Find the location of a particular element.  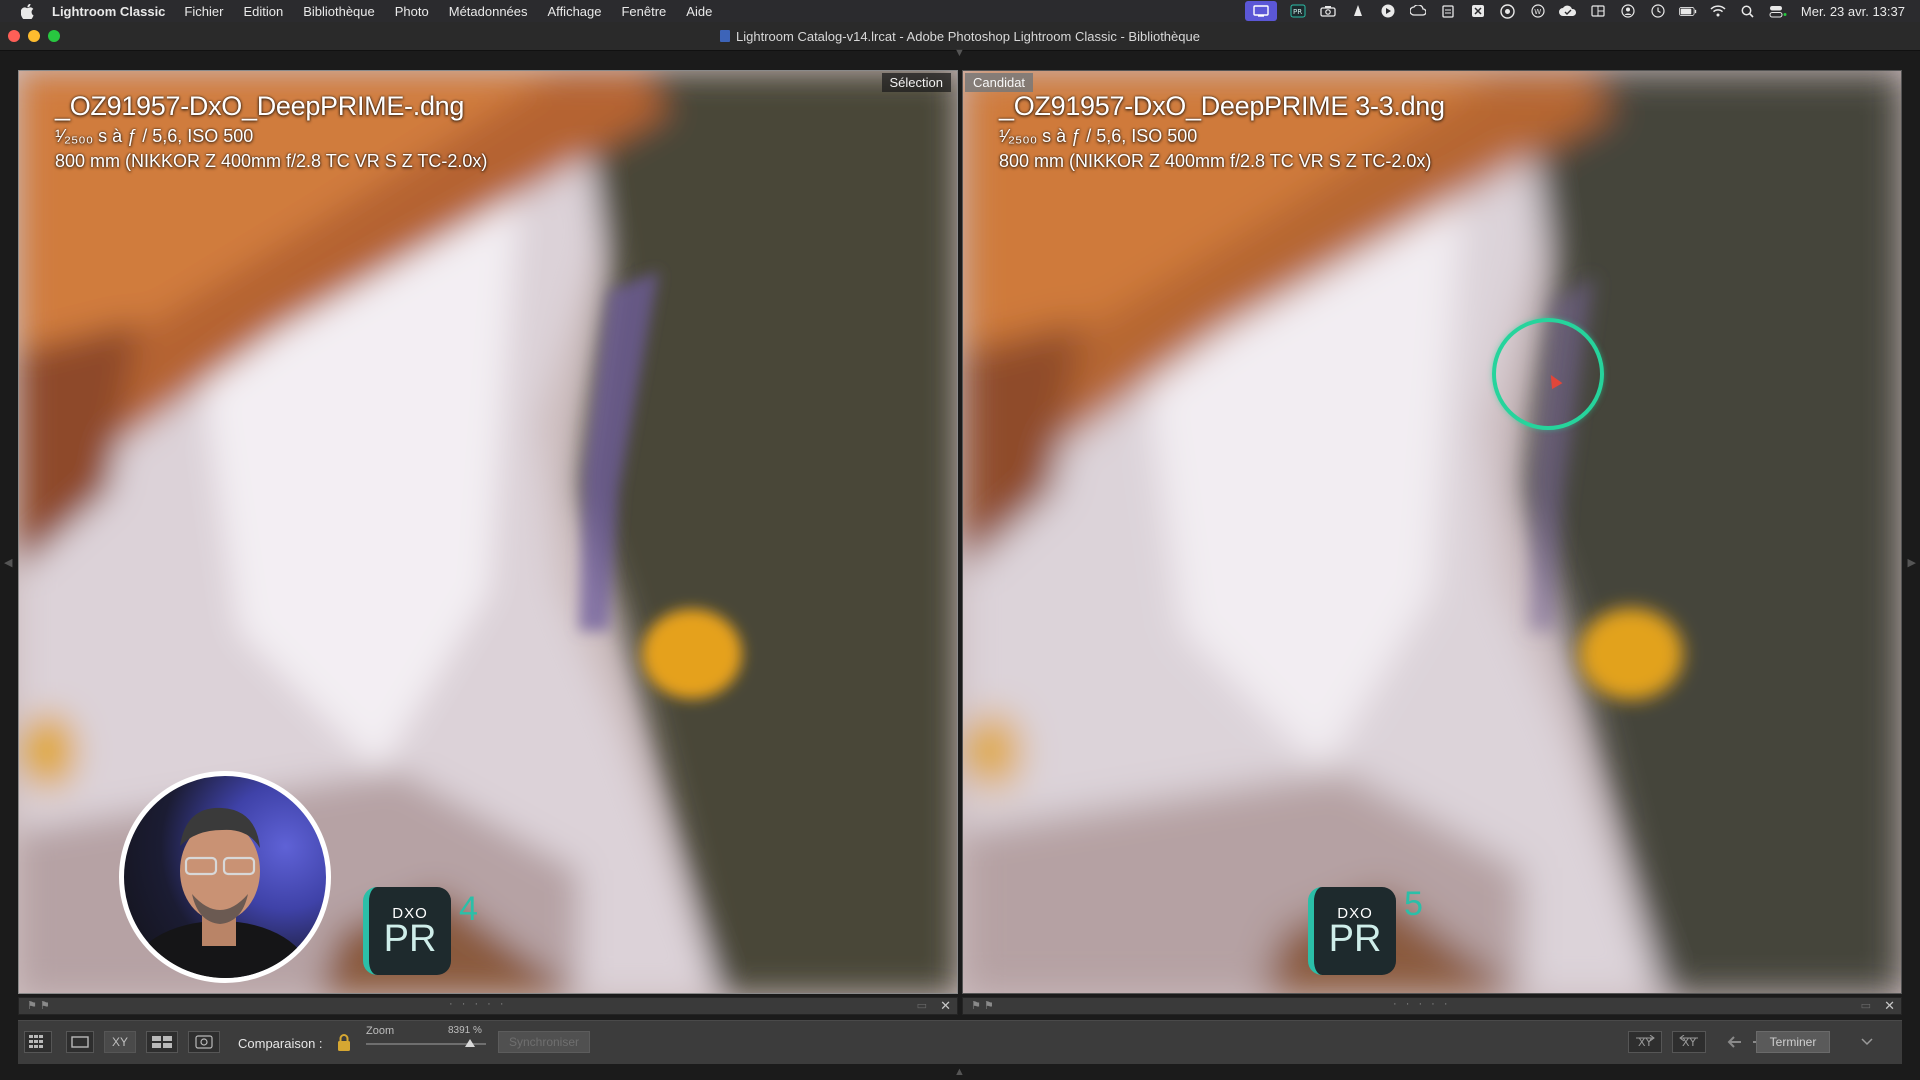

people-view-icon is located at coordinates (204, 1042).